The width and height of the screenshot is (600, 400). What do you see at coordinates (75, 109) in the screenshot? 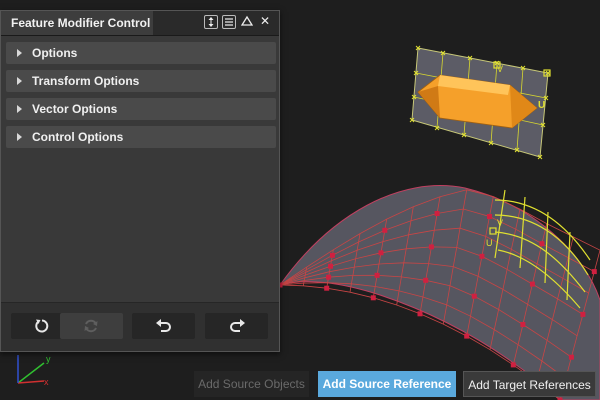
I see `section-label: Vector Options` at bounding box center [75, 109].